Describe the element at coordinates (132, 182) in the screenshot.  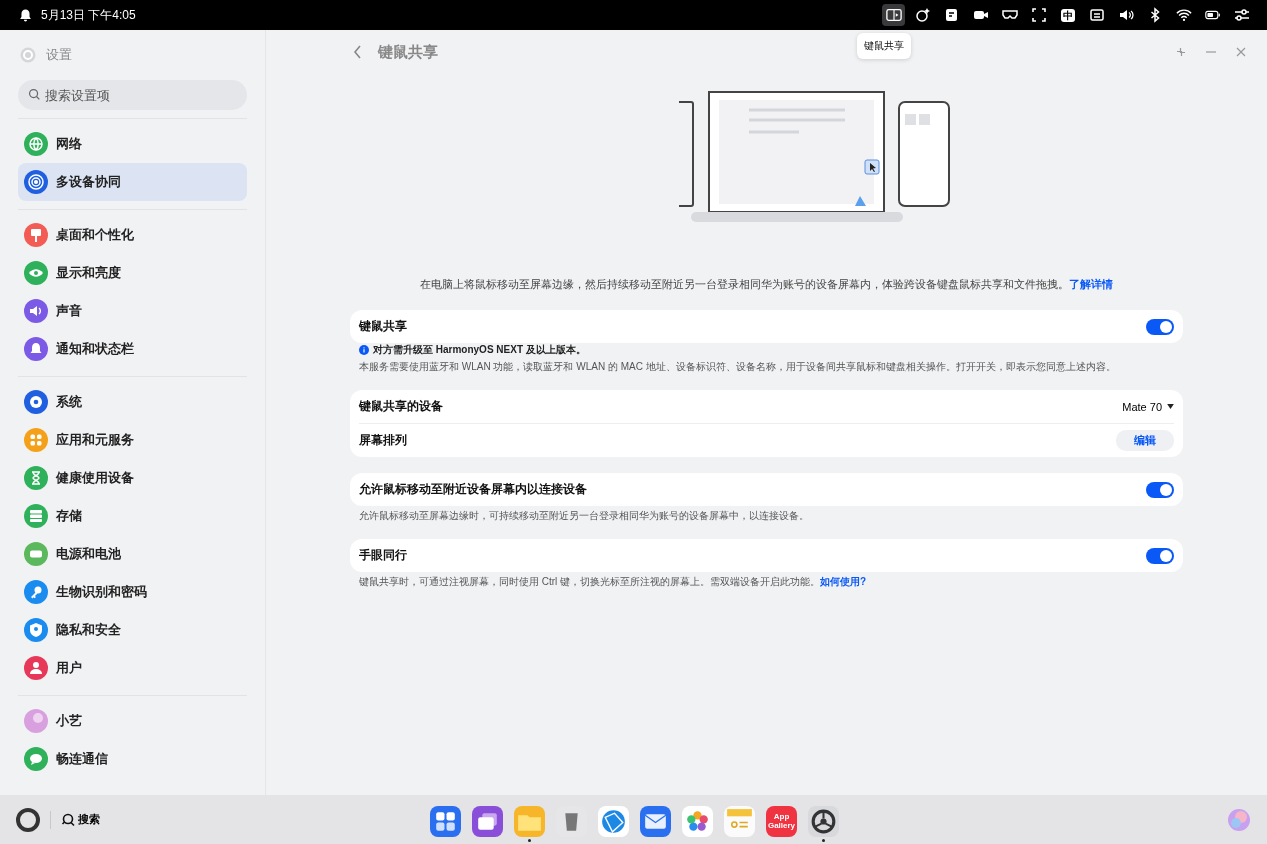
I see `sidebar-item: 多设备协同` at that location.